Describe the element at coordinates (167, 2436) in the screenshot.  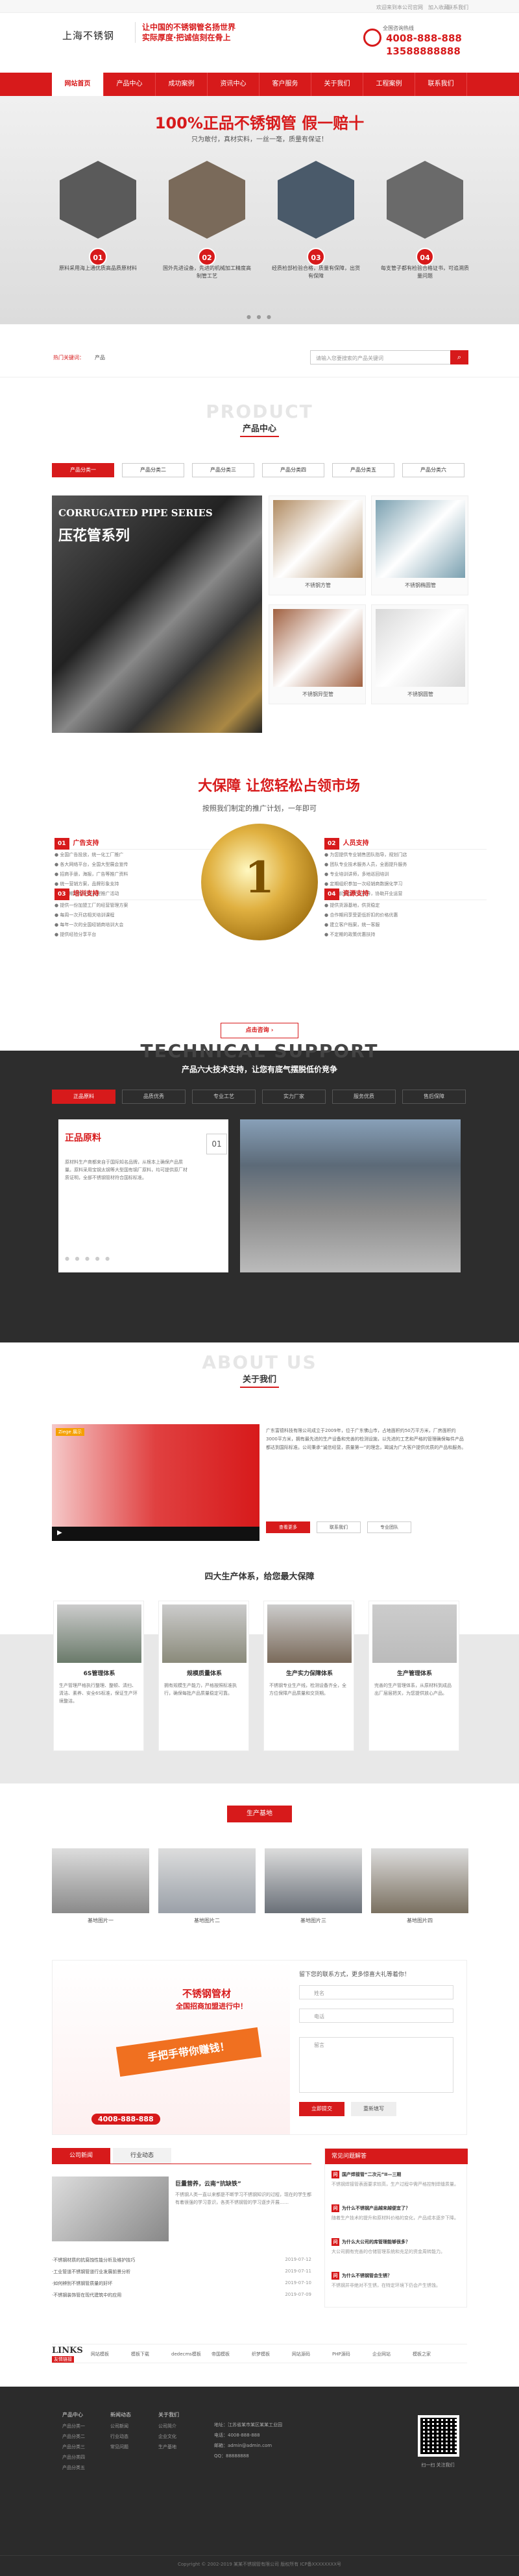
I see `footer-column-link: 企业文化` at that location.